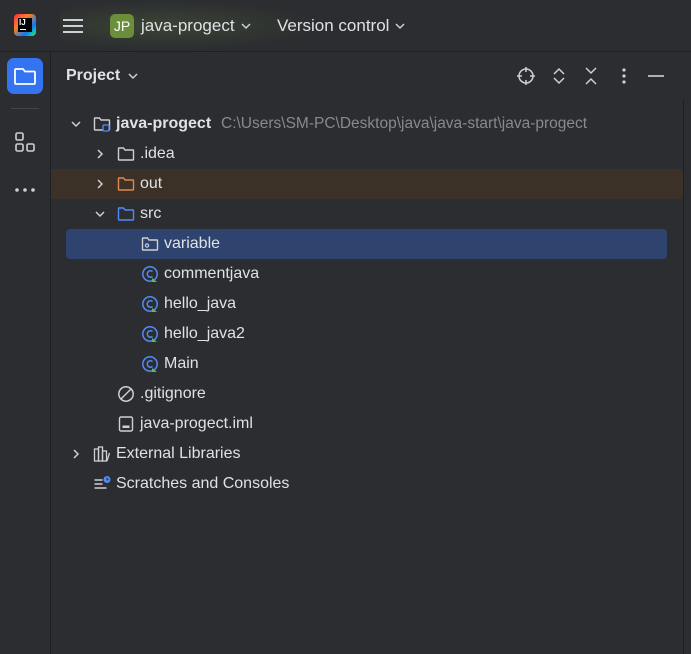 Image resolution: width=691 pixels, height=654 pixels. I want to click on project-badge: JP, so click(122, 26).